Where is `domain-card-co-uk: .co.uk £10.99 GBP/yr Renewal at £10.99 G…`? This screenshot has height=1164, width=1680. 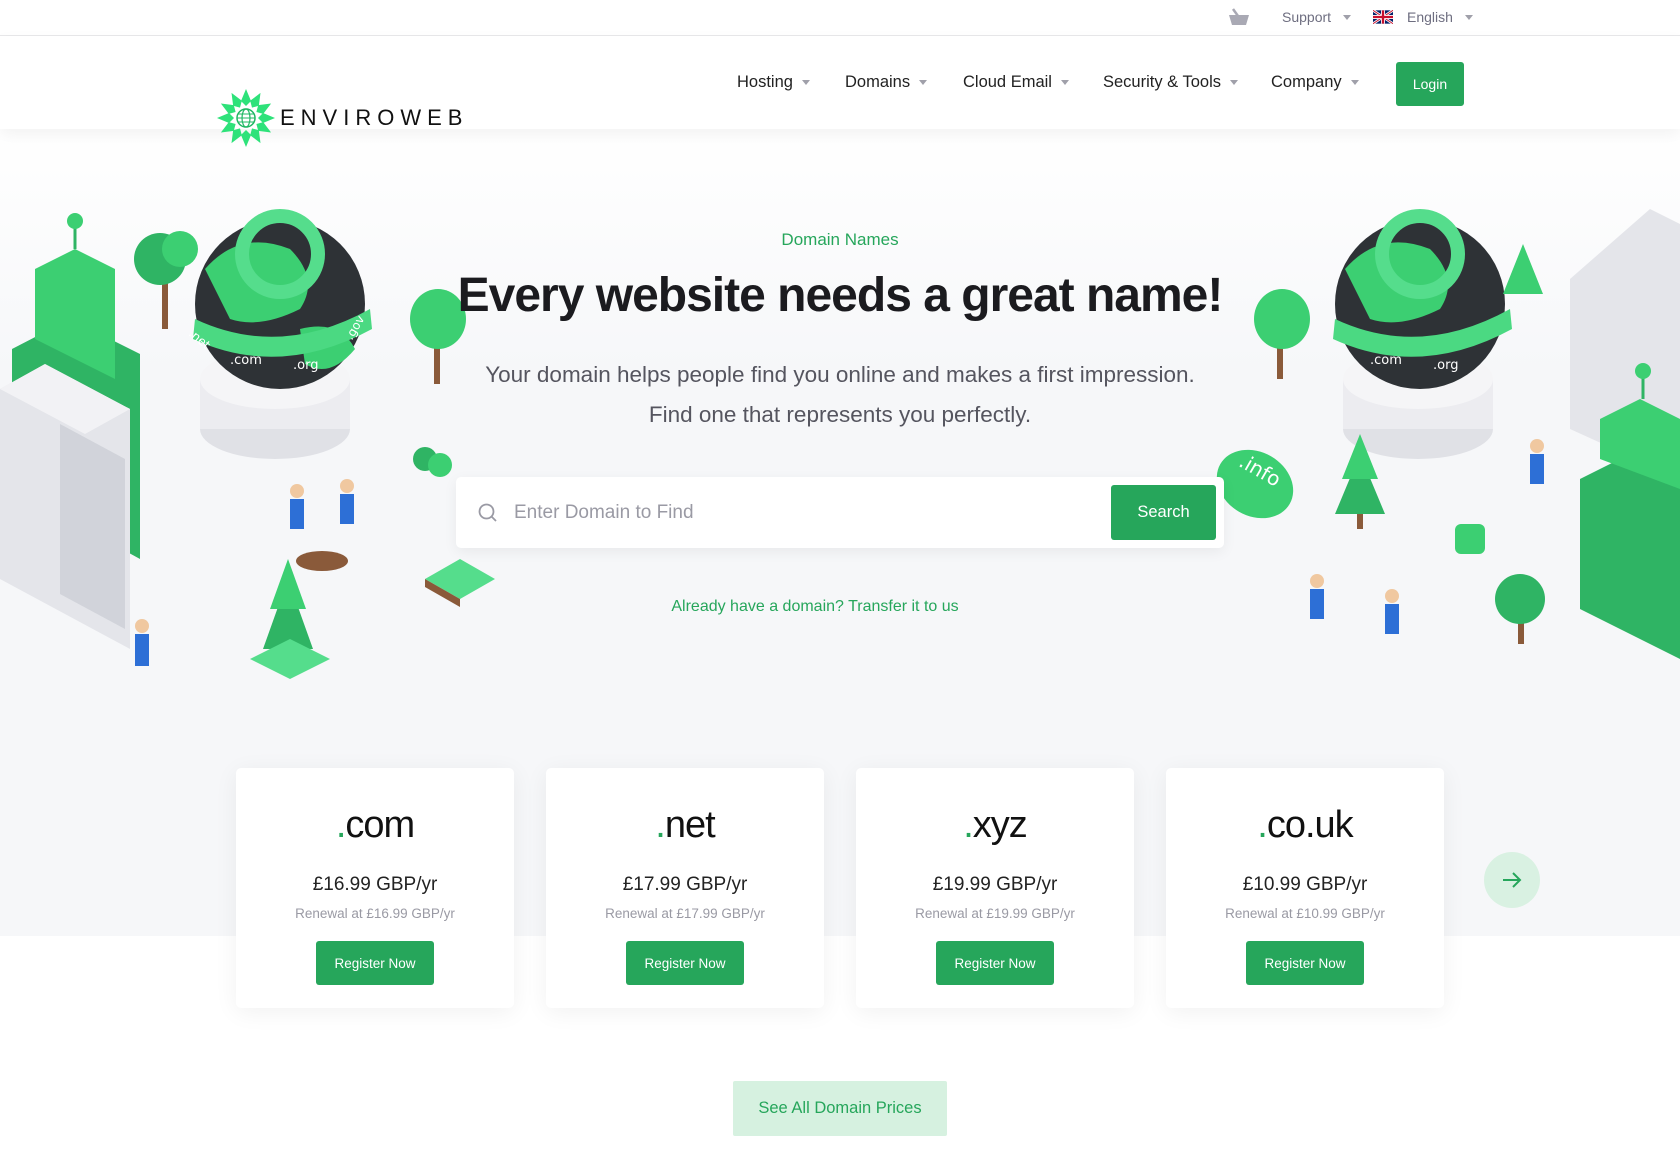
domain-card-co-uk: .co.uk £10.99 GBP/yr Renewal at £10.99 G… is located at coordinates (1305, 888).